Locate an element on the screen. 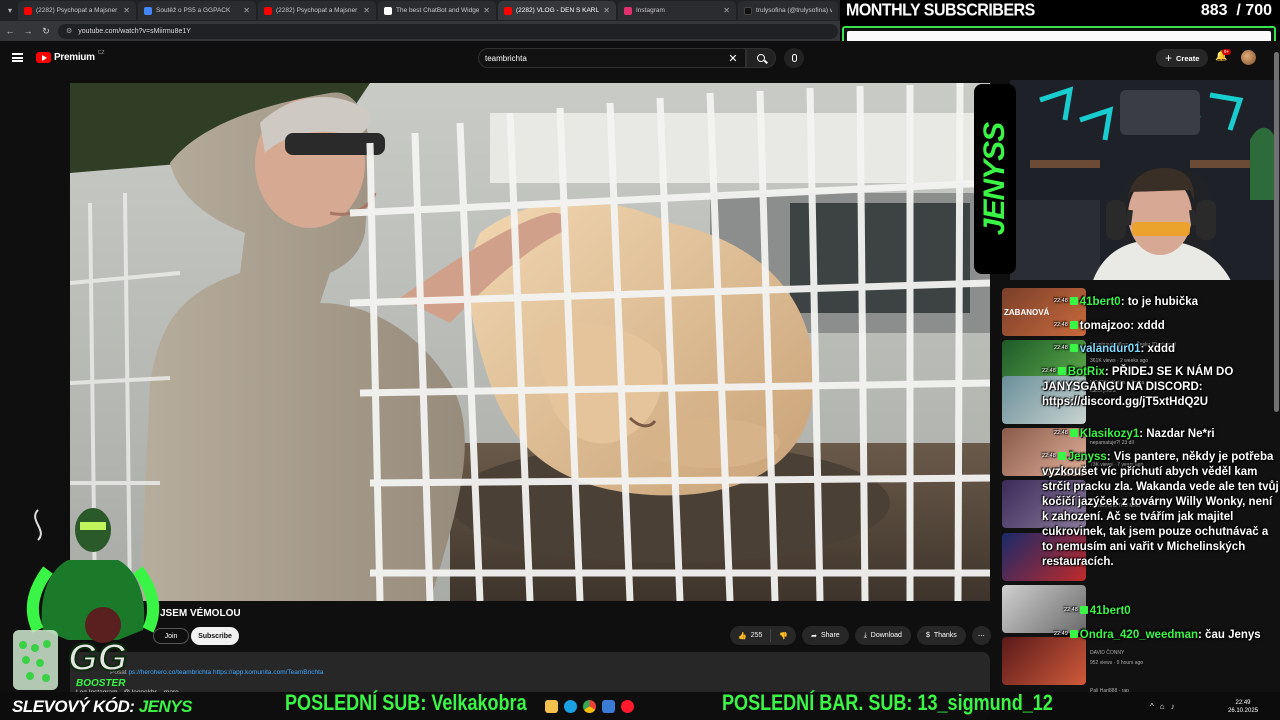 The image size is (1280, 720). tab-title: (2282) Psychopat a Majsner vs is located at coordinates (78, 10).